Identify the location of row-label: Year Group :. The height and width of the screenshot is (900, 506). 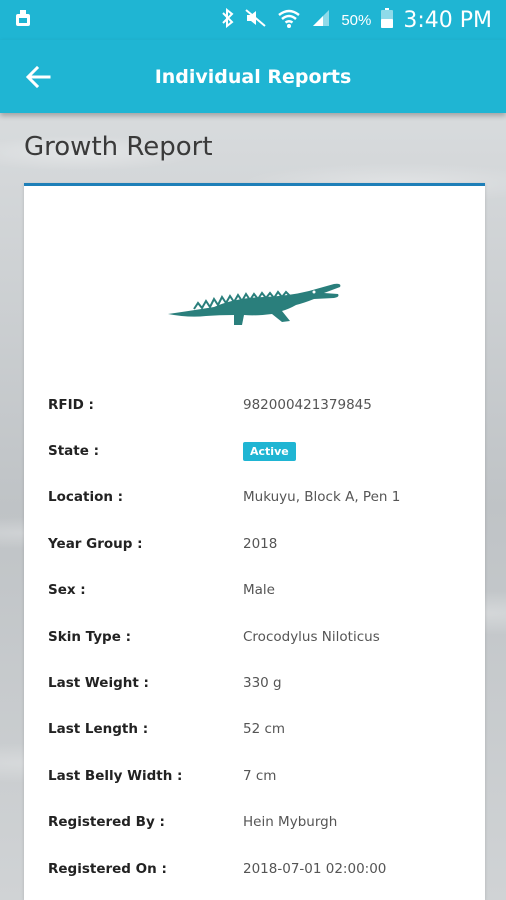
(95, 544).